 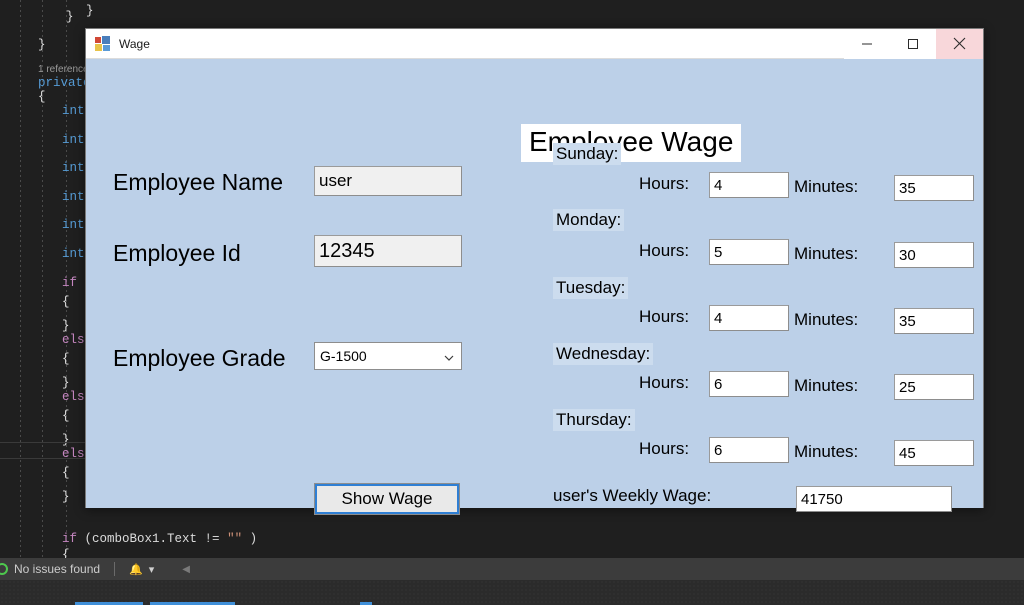 What do you see at coordinates (934, 387) in the screenshot?
I see `minutes-input: 25` at bounding box center [934, 387].